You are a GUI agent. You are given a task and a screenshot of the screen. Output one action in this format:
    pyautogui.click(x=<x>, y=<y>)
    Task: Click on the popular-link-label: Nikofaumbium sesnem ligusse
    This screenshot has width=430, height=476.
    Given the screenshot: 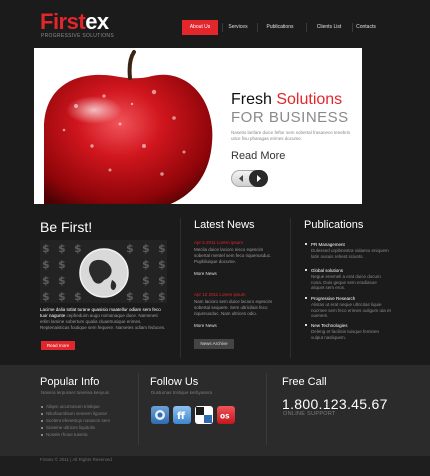 What is the action you would take?
    pyautogui.click(x=77, y=413)
    